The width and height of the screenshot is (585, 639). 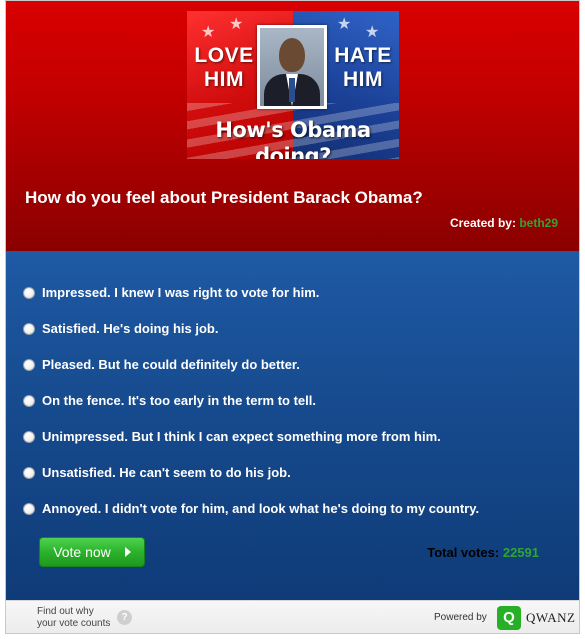 I want to click on why-vote-counts-link: Find out why your vote counts, so click(x=78, y=618).